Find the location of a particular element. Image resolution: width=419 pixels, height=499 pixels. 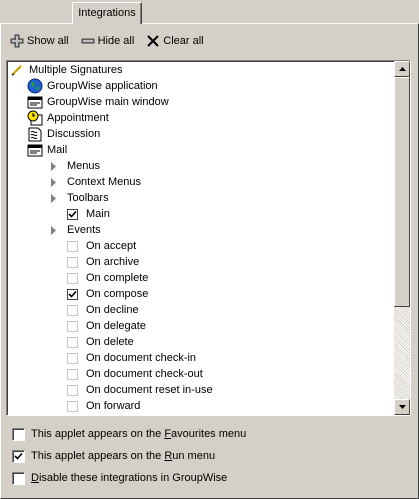

event-item: On complete is located at coordinates (107, 278).